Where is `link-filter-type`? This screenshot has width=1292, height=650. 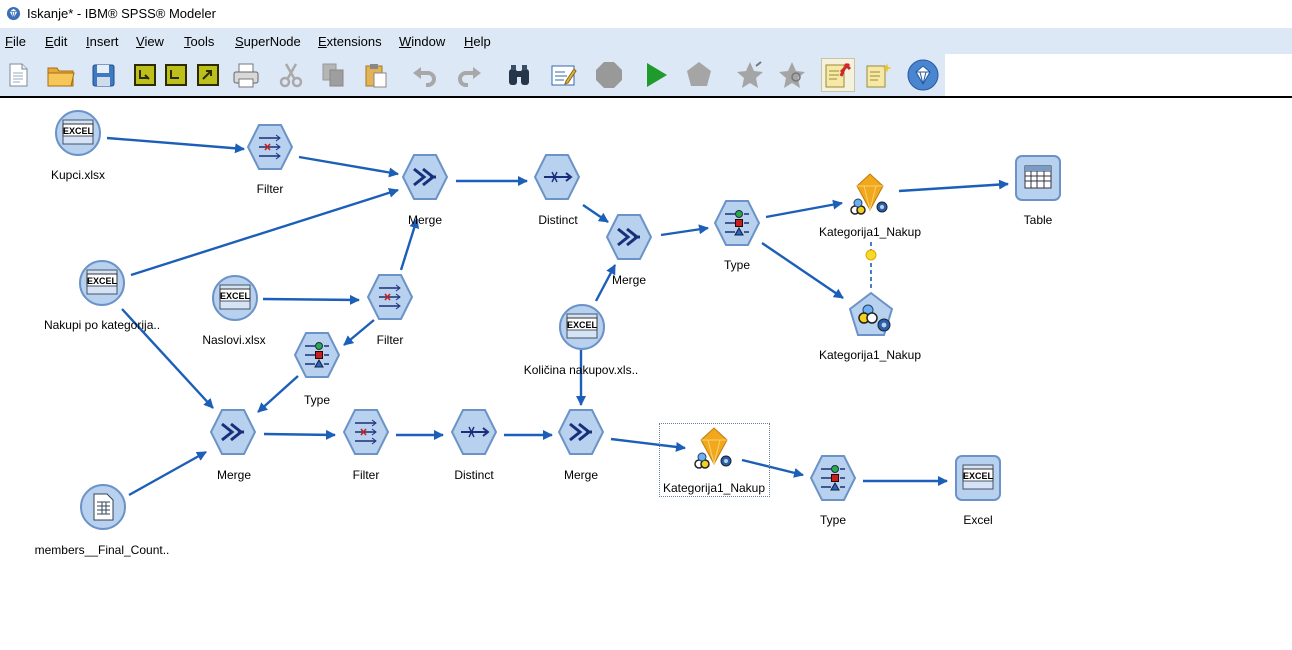
link-filter-type is located at coordinates (359, 332).